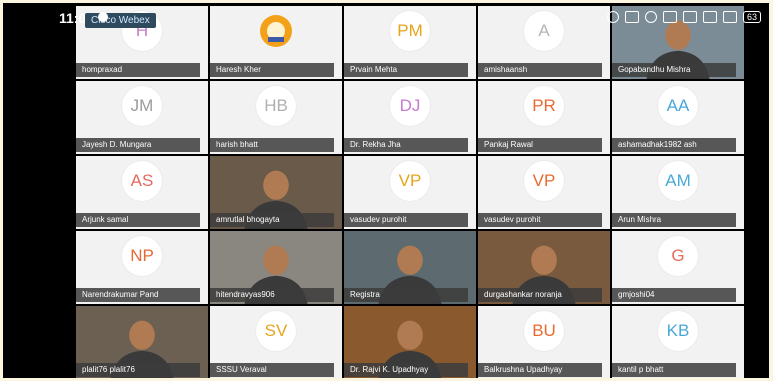 The image size is (773, 381). I want to click on participant-avatar: PR, so click(544, 105).